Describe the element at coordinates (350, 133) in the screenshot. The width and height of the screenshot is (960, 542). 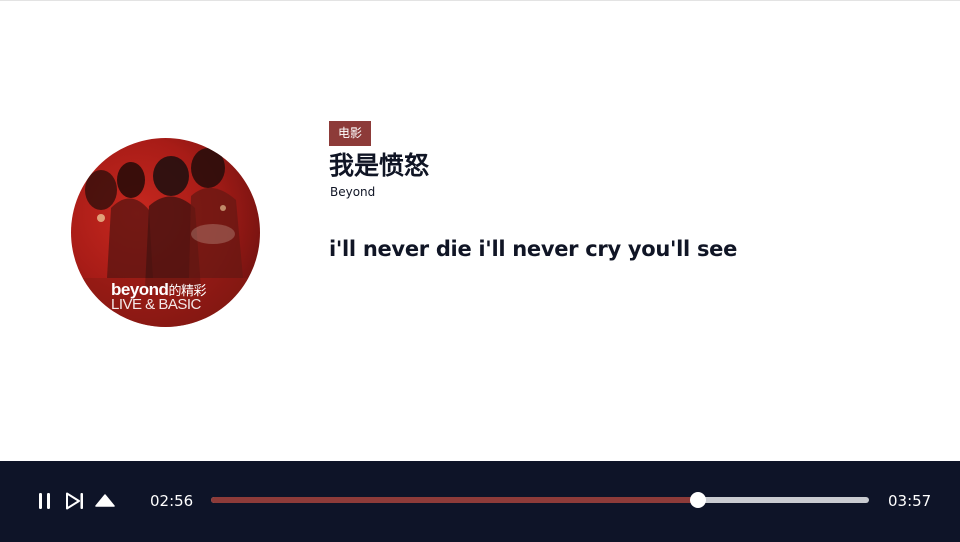
I see `genre-tag: 电影` at that location.